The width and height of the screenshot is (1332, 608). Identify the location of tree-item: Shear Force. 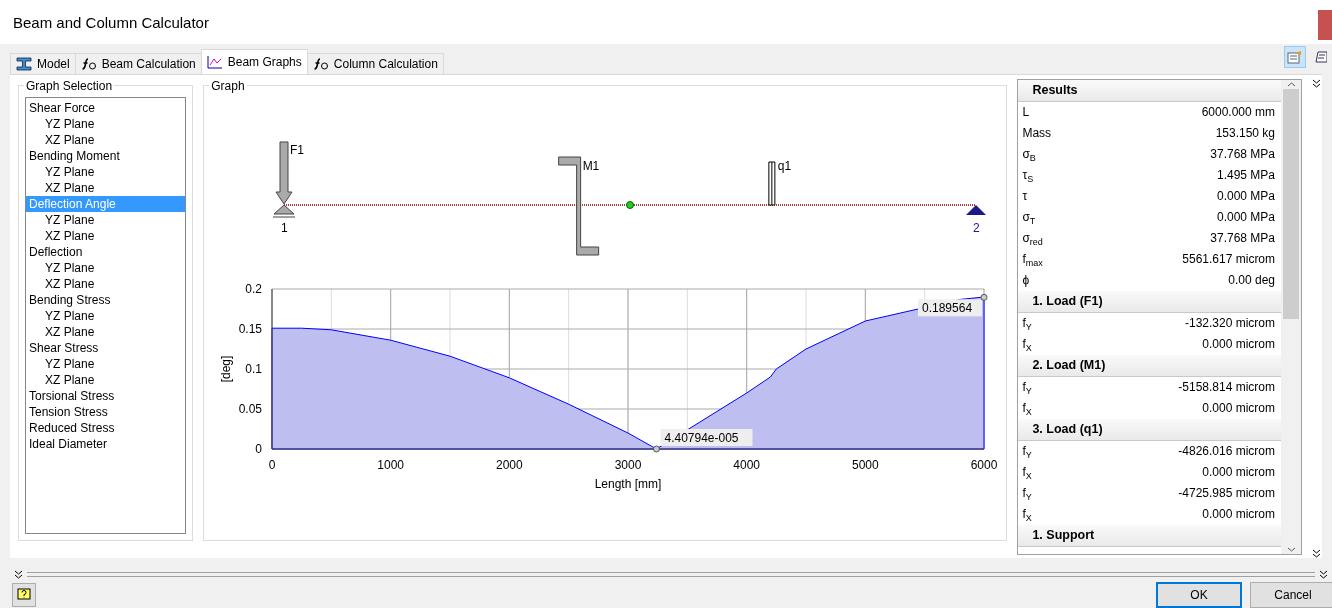
(106, 107).